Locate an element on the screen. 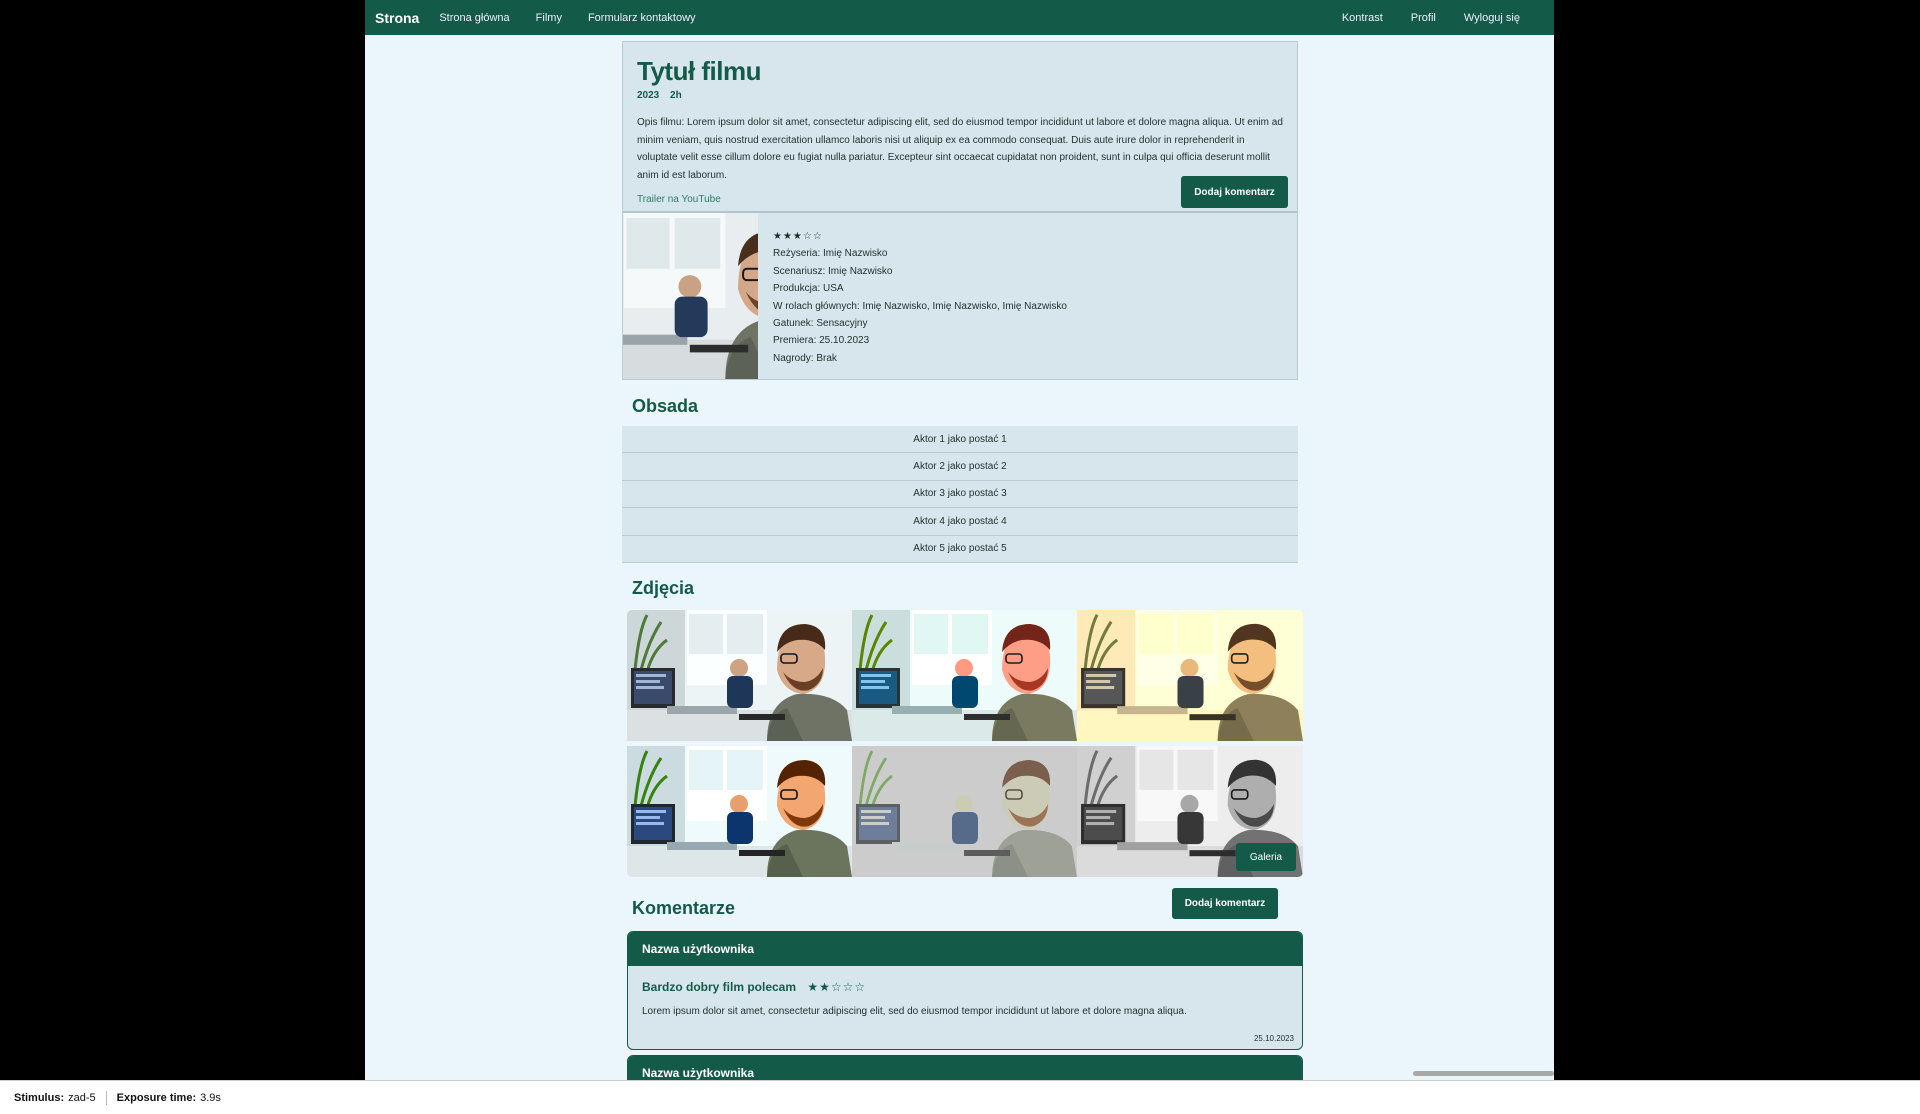  trailer-link: Trailer na YouTube is located at coordinates (679, 199).